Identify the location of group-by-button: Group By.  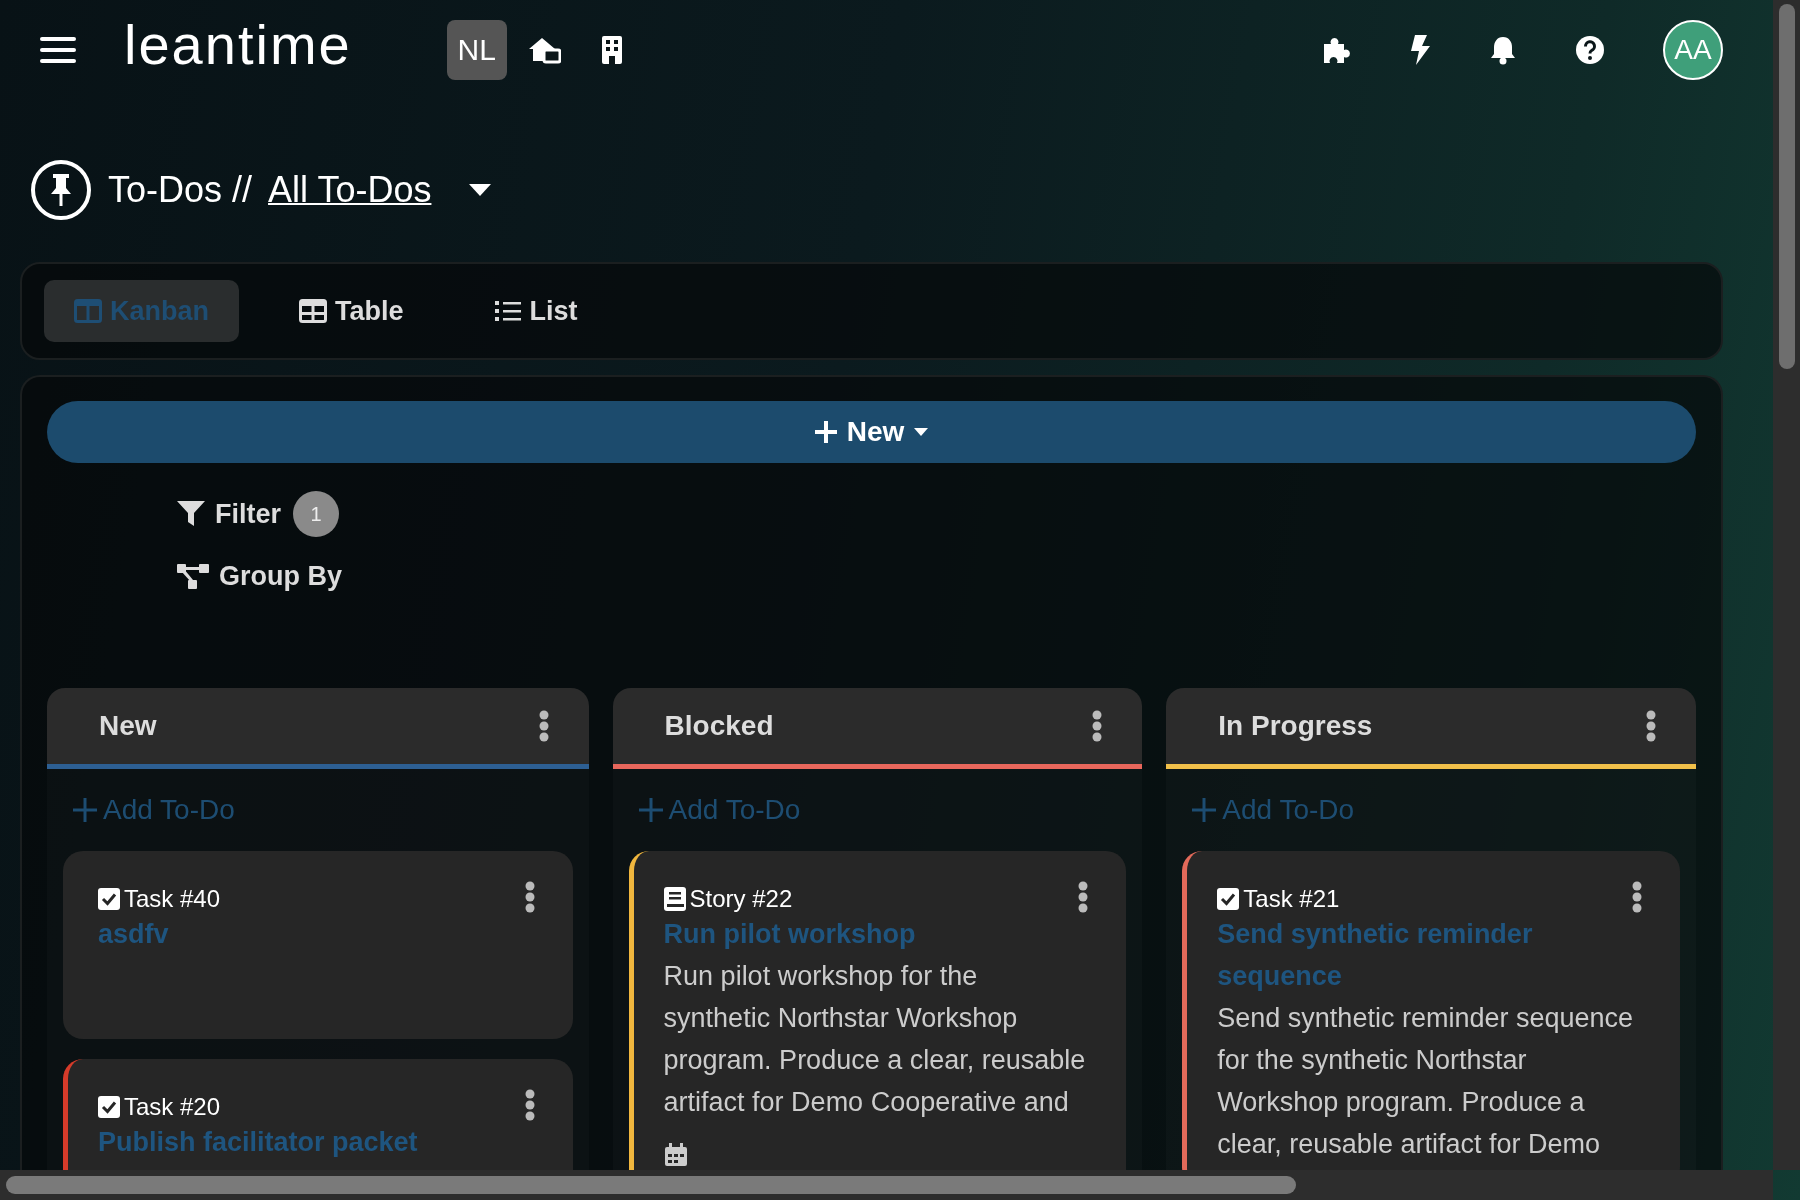
(259, 576).